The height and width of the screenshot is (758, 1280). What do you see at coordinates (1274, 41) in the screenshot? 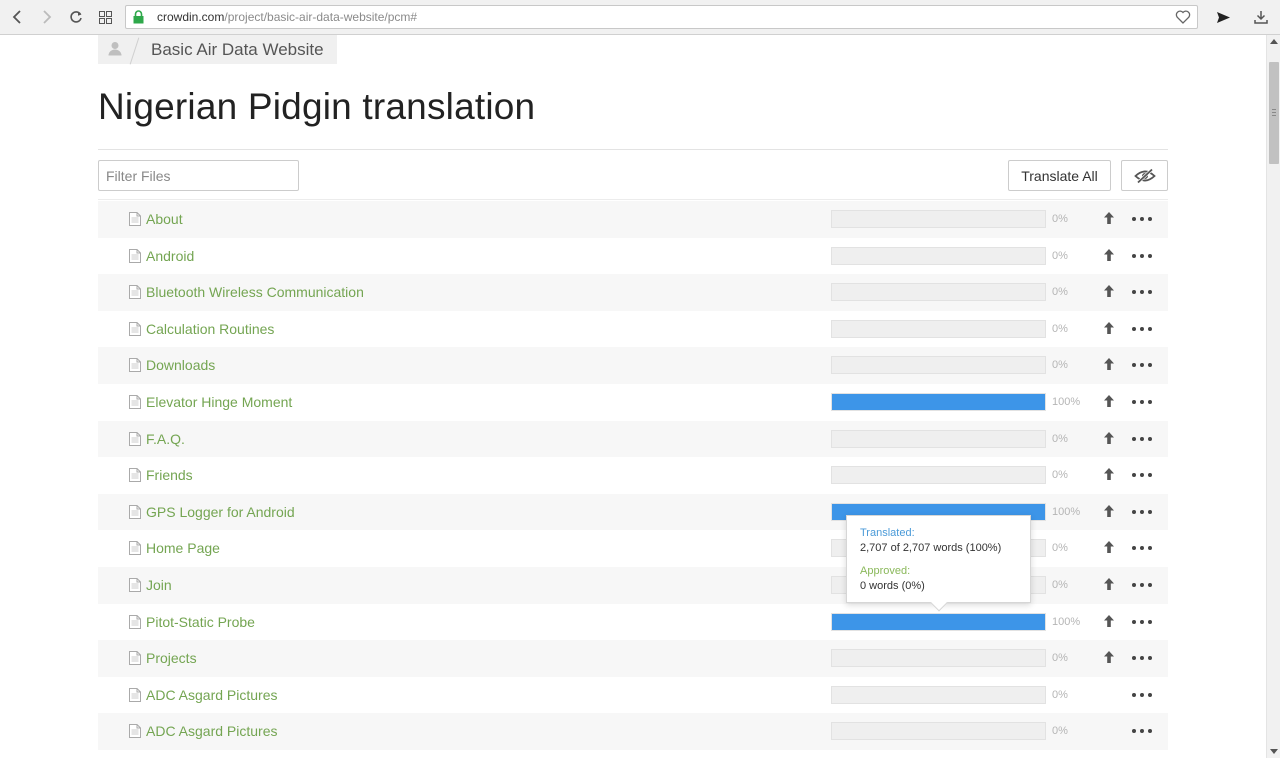
I see `scroll-up-arrow-icon` at bounding box center [1274, 41].